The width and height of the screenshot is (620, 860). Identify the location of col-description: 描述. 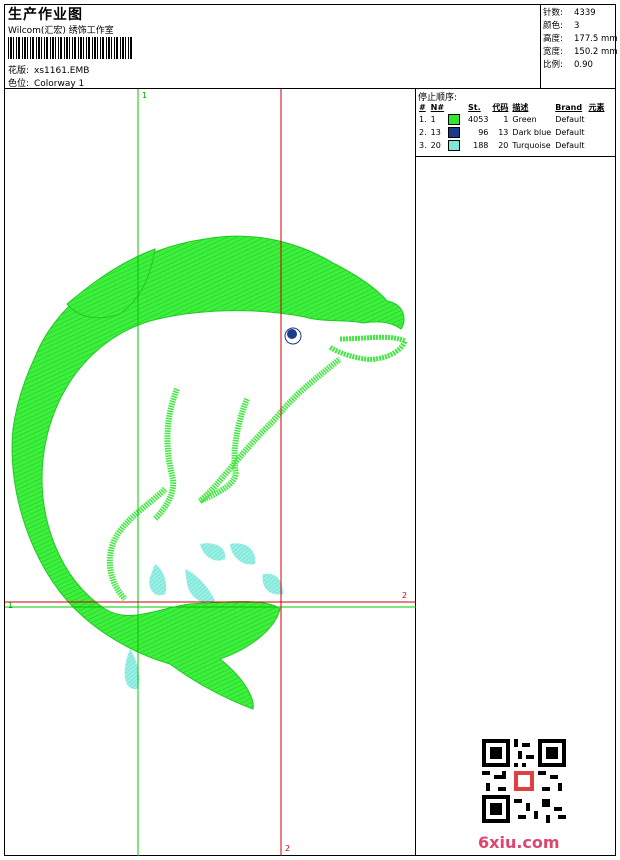
(520, 107).